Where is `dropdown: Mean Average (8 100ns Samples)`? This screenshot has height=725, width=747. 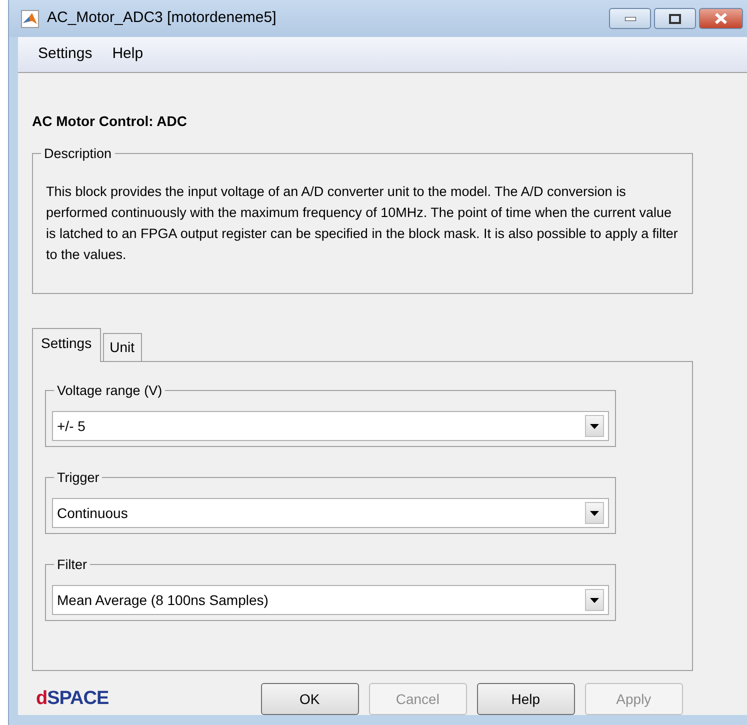
dropdown: Mean Average (8 100ns Samples) is located at coordinates (330, 600).